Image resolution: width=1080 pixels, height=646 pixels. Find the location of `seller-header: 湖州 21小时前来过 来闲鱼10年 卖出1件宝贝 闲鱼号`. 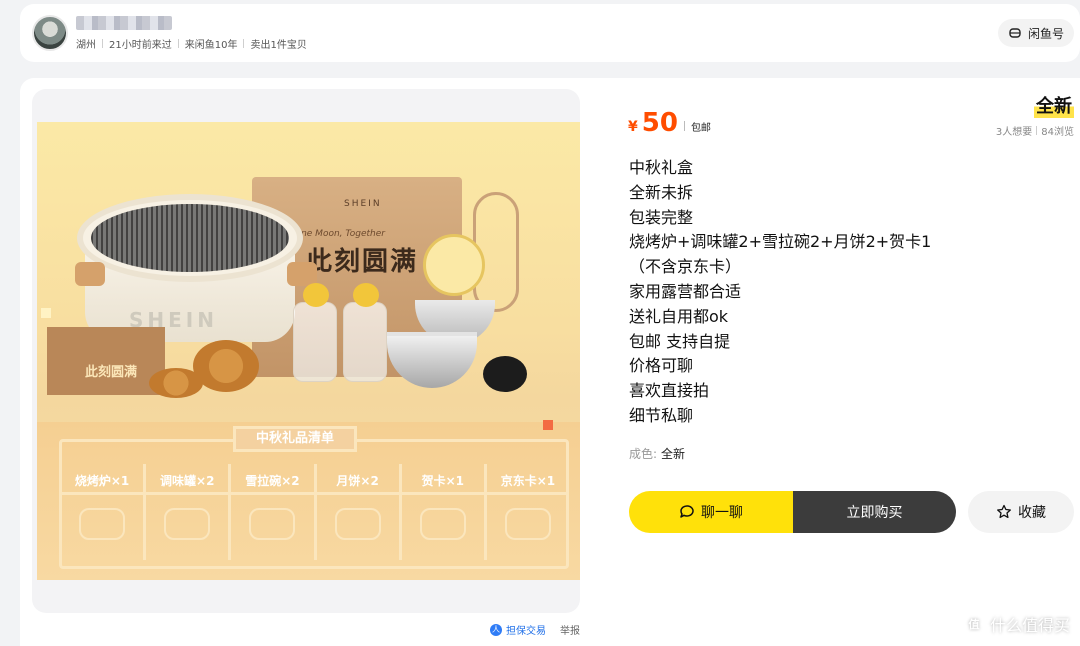

seller-header: 湖州 21小时前来过 来闲鱼10年 卖出1件宝贝 闲鱼号 is located at coordinates (550, 33).